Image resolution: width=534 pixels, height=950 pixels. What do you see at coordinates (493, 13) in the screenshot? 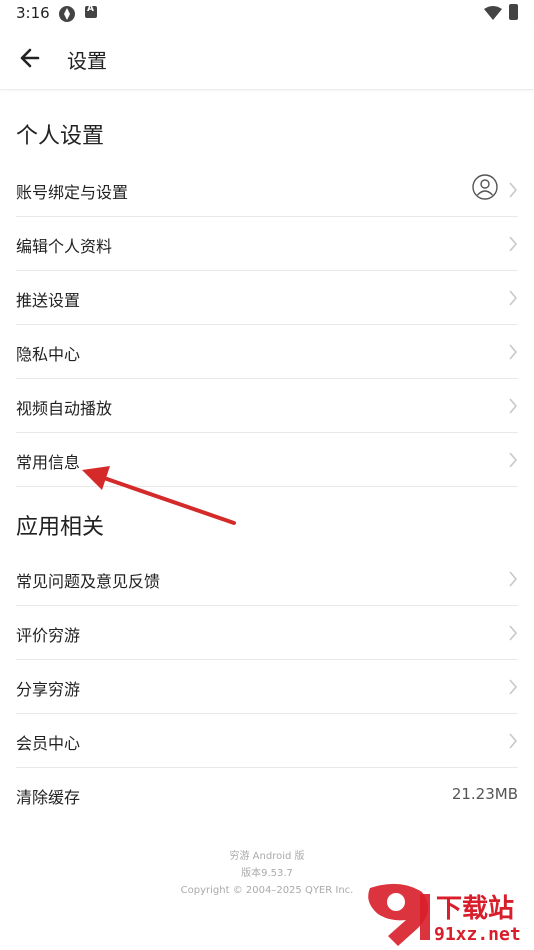
I see `wifi-icon` at bounding box center [493, 13].